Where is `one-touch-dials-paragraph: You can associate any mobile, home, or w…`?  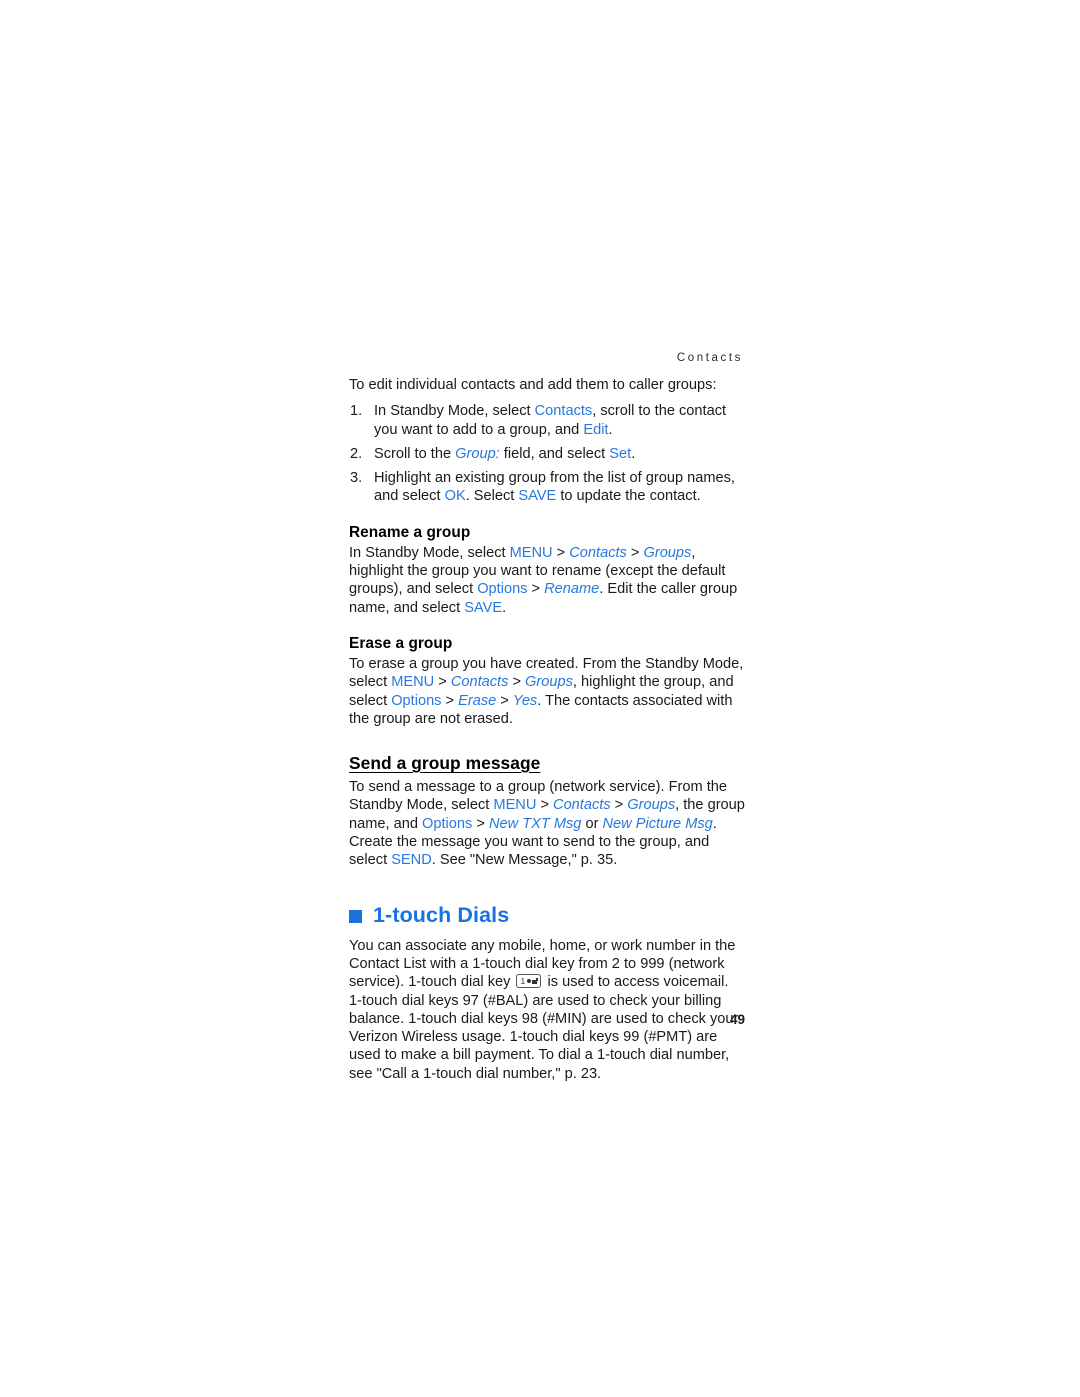 one-touch-dials-paragraph: You can associate any mobile, home, or w… is located at coordinates (547, 1010).